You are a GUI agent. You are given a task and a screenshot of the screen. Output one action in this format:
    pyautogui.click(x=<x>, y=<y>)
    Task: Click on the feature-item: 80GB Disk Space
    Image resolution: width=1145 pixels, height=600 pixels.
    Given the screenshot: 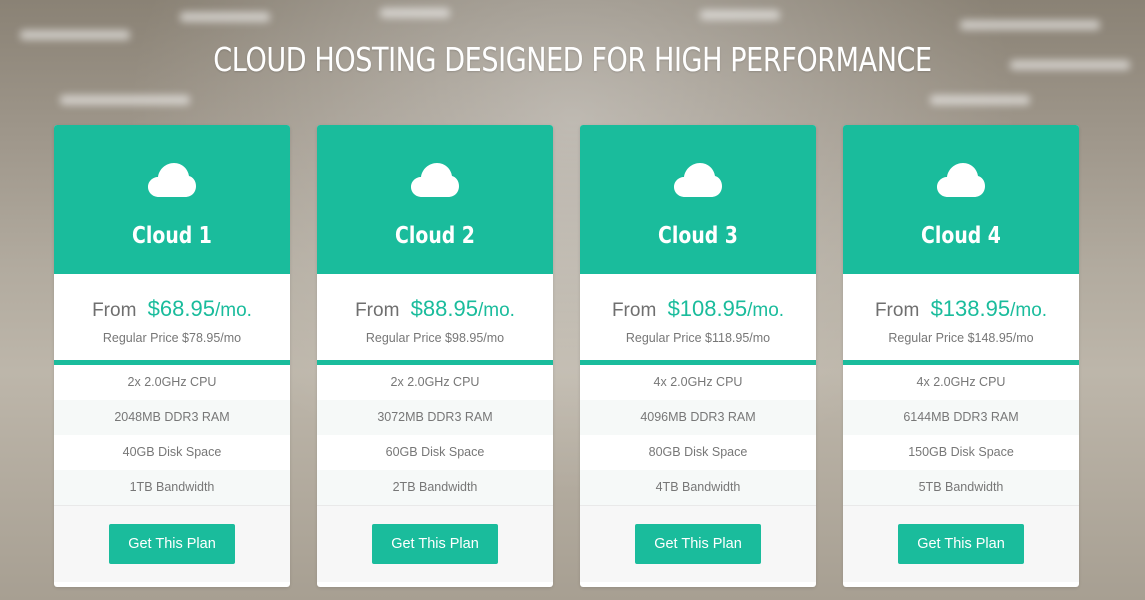 What is the action you would take?
    pyautogui.click(x=698, y=452)
    